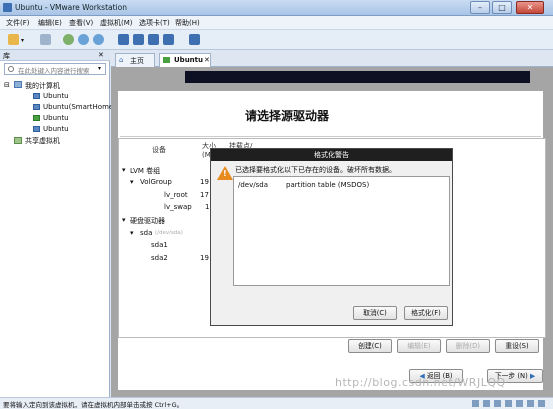 The image size is (553, 409). Describe the element at coordinates (45, 39) in the screenshot. I see `send-ctrl-alt-del-icon` at that location.